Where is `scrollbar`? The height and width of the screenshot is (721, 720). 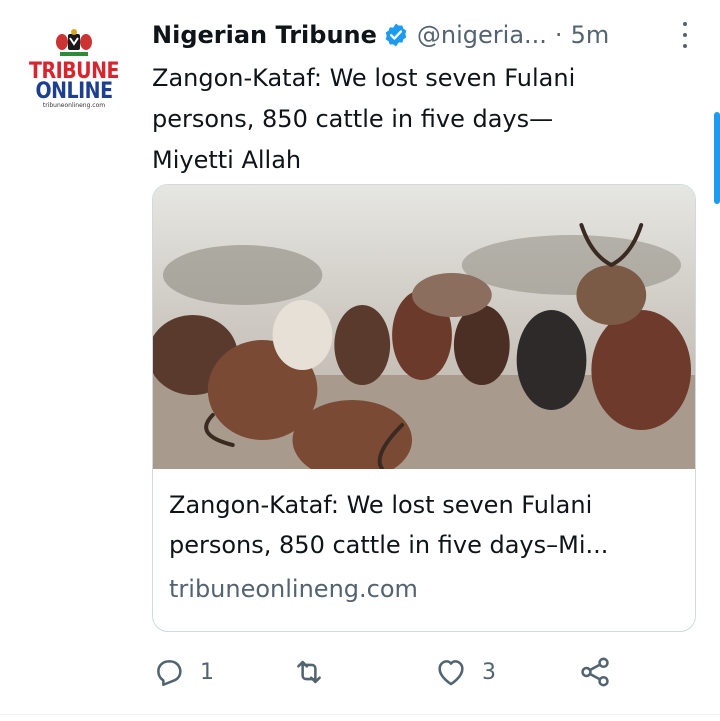
scrollbar is located at coordinates (717, 158).